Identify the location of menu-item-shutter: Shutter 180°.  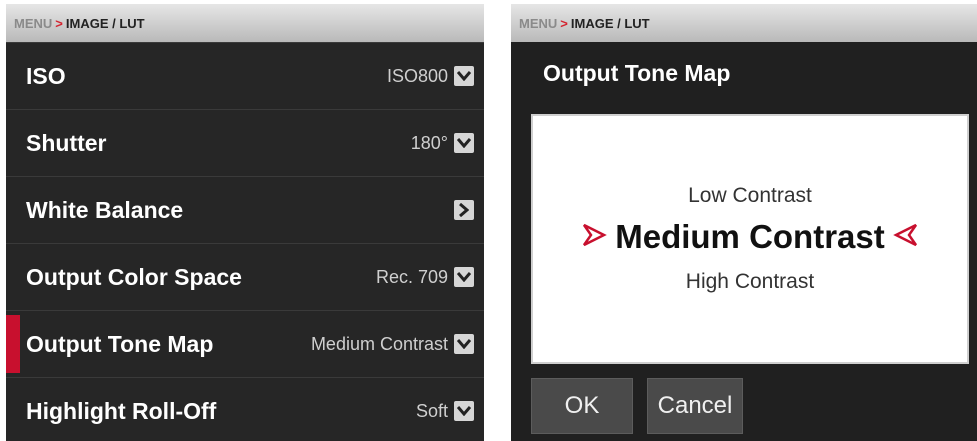
(245, 142).